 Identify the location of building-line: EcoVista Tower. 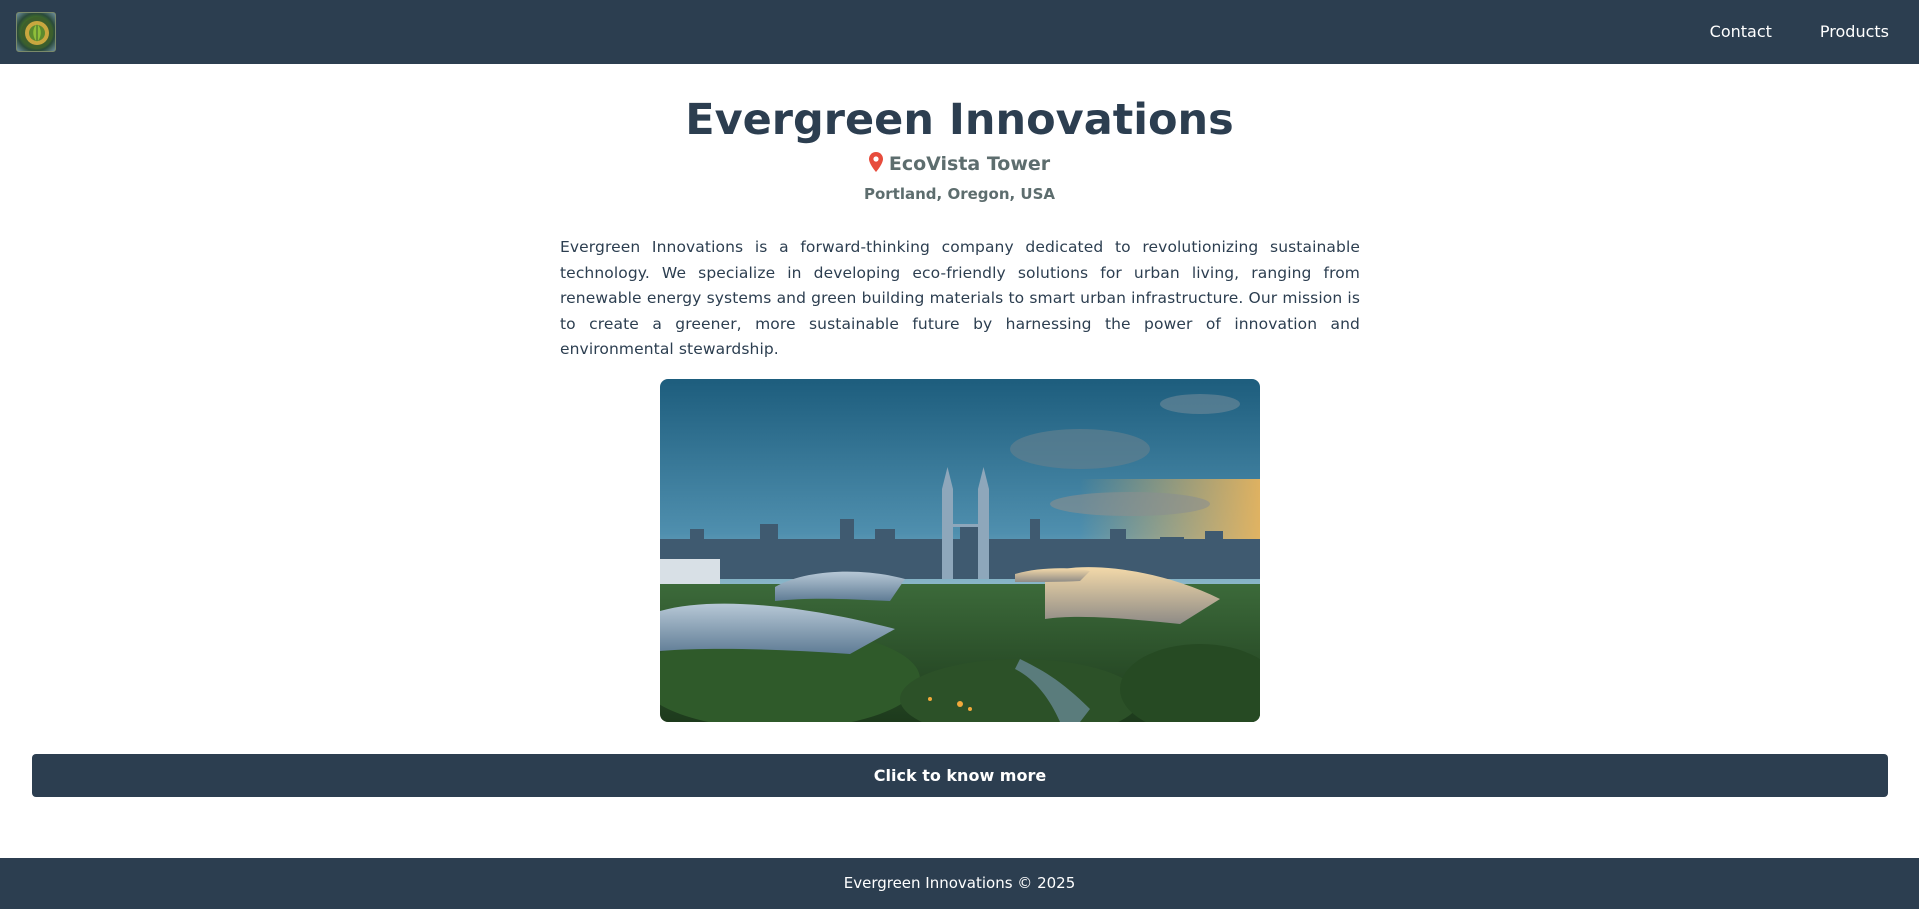
(959, 165).